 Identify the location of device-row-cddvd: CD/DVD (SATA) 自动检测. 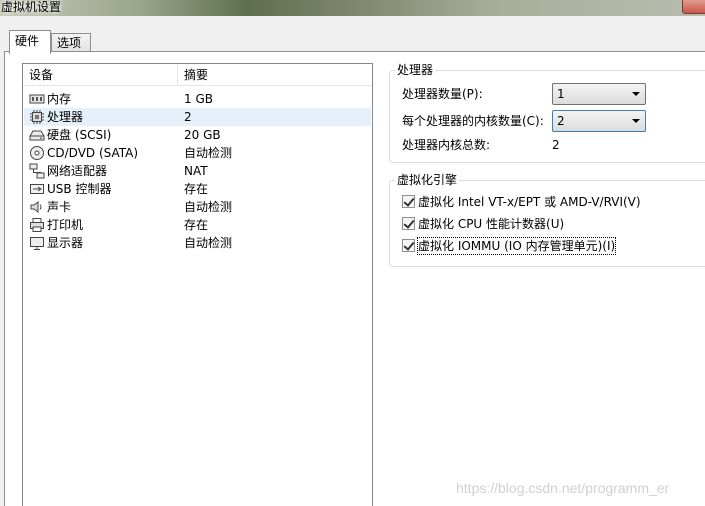
(197, 153).